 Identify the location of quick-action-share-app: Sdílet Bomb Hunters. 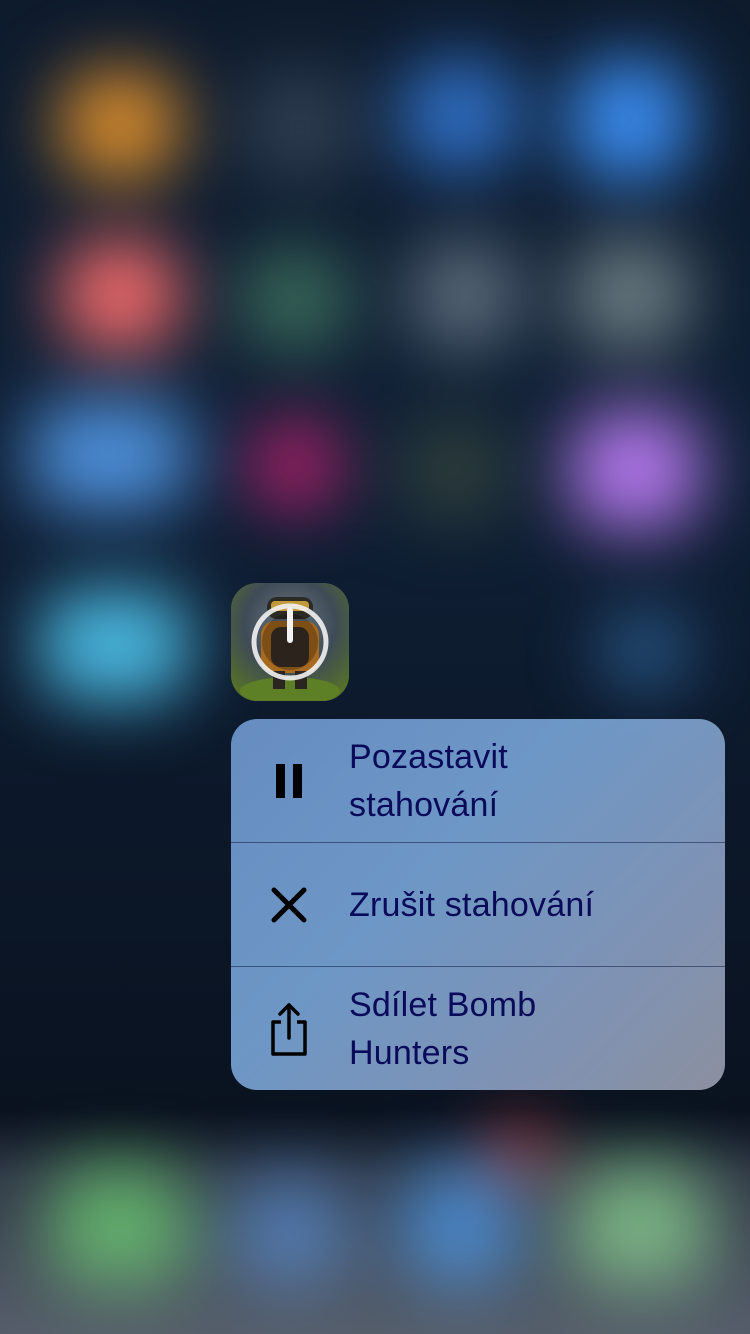
(478, 1028).